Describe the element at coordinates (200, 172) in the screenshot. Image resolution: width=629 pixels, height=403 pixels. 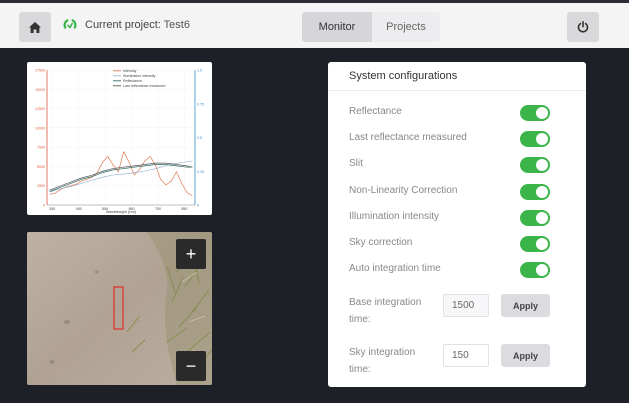
I see `y-right-tick-label: 0.25` at that location.